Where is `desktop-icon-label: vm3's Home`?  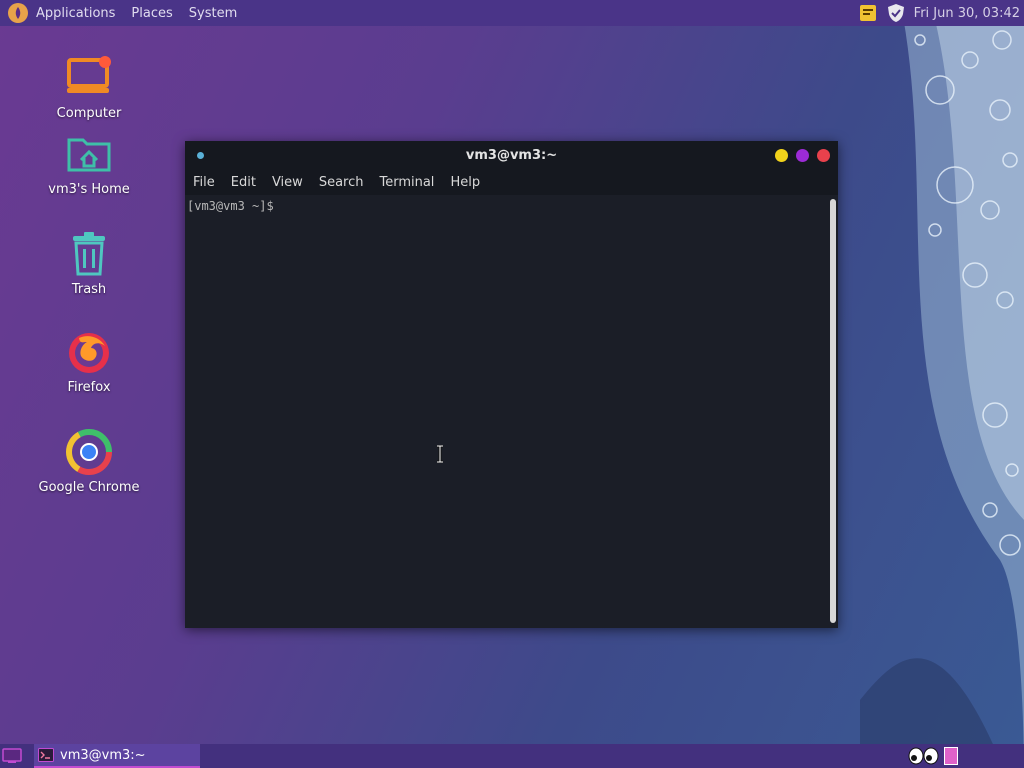 desktop-icon-label: vm3's Home is located at coordinates (89, 189).